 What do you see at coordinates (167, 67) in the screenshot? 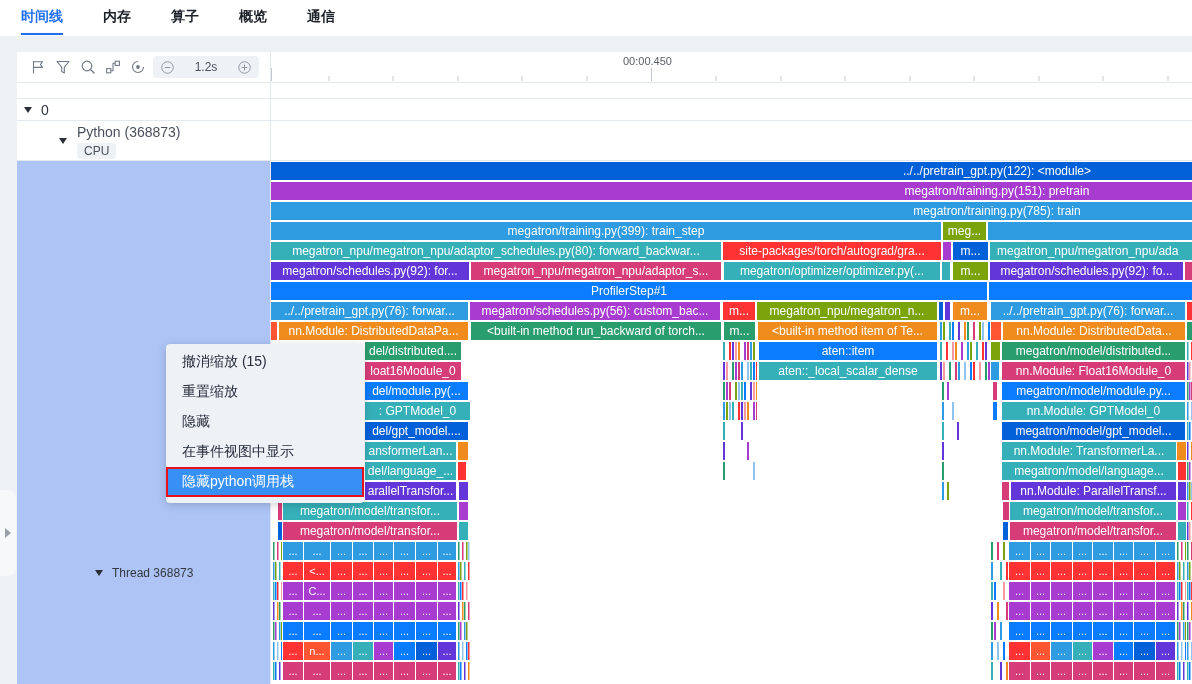
I see `zoom-out-icon` at bounding box center [167, 67].